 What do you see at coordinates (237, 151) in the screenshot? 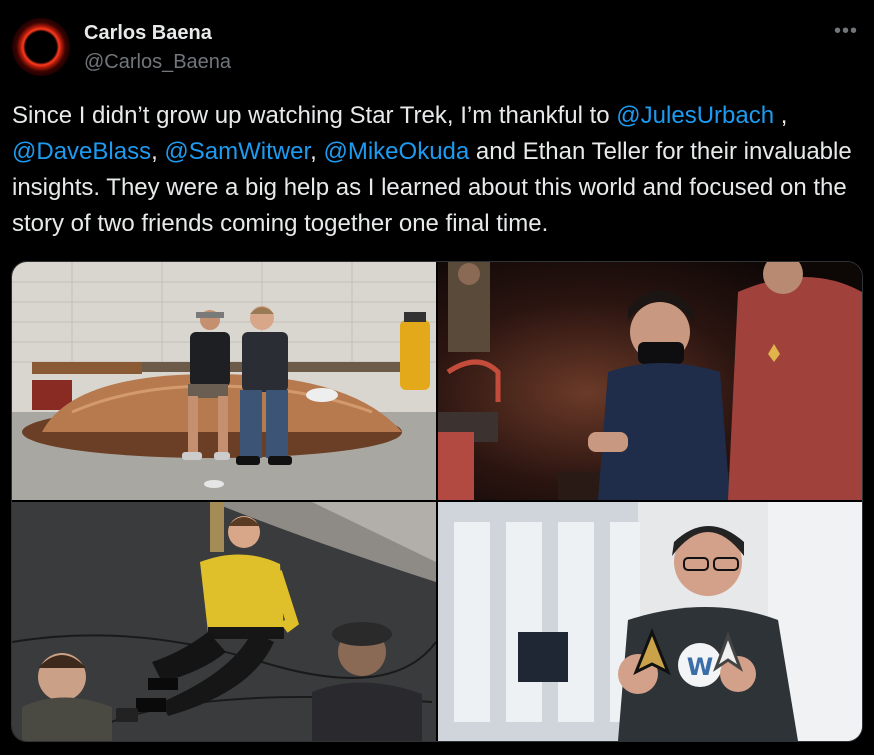
I see `mention-link: @SamWitwer` at bounding box center [237, 151].